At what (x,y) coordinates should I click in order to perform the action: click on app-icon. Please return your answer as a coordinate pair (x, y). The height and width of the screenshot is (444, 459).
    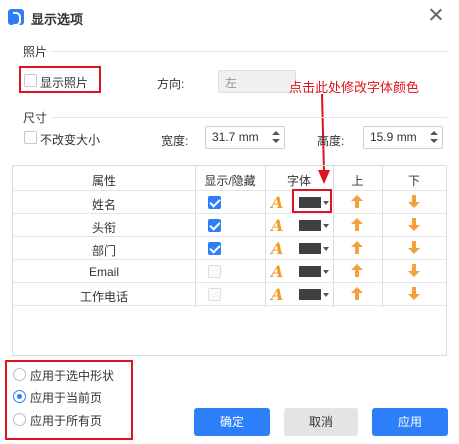
    Looking at the image, I should click on (16, 17).